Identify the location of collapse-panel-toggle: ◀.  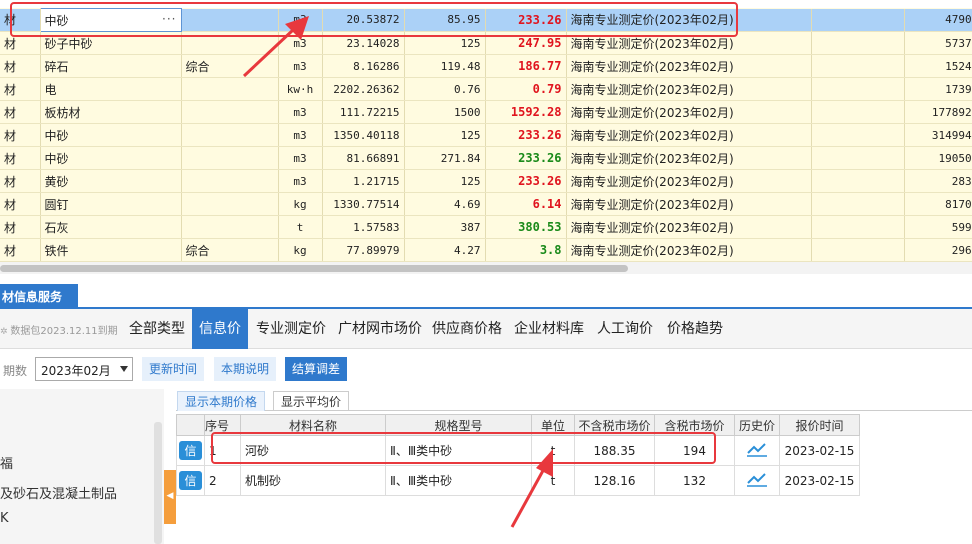
(170, 497).